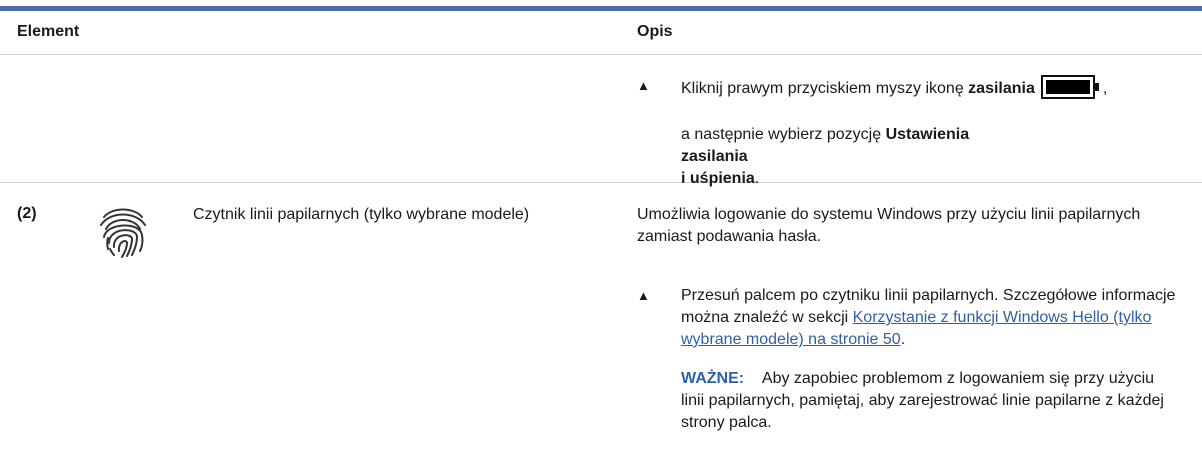 The width and height of the screenshot is (1202, 467). Describe the element at coordinates (713, 378) in the screenshot. I see `important-label: WAŻNE:` at that location.